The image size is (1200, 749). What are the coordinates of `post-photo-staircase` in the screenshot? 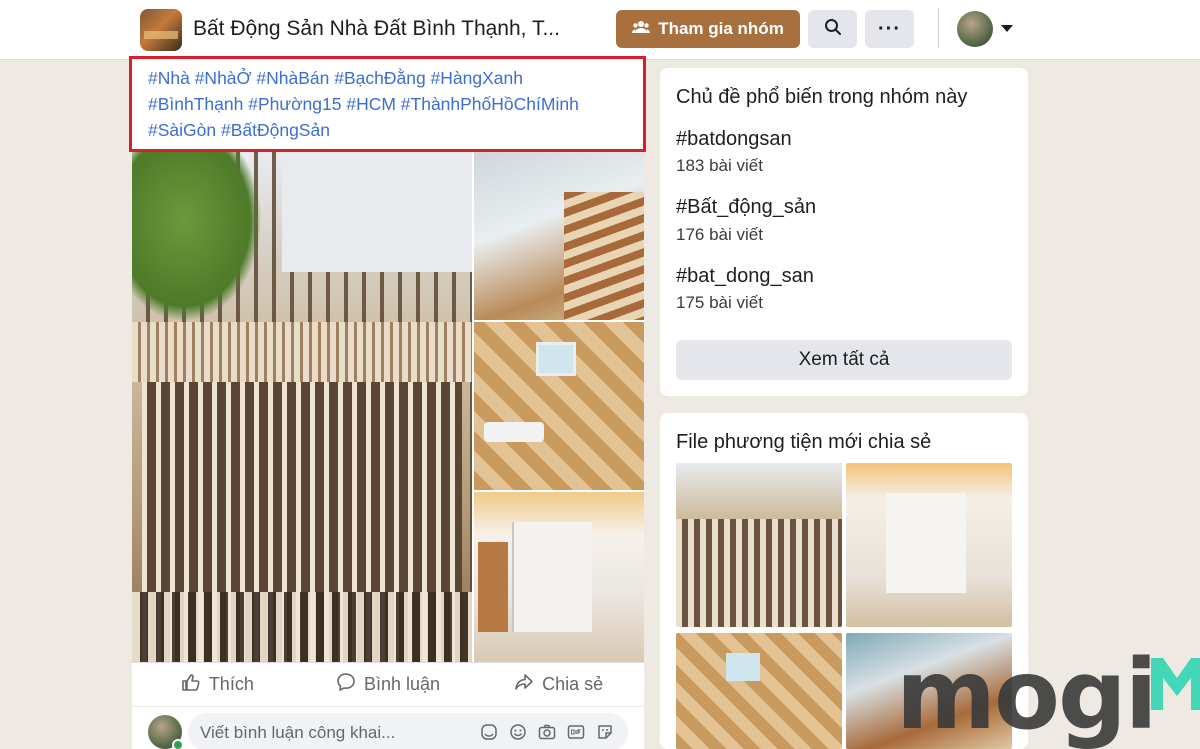 It's located at (559, 236).